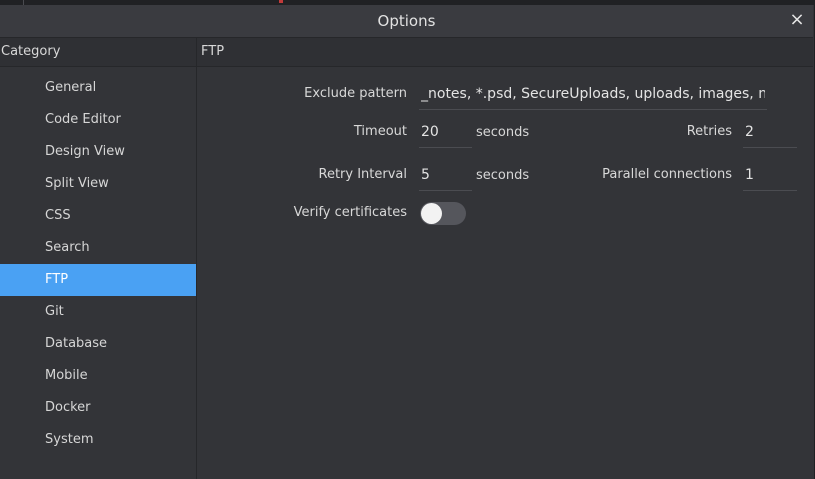  Describe the element at coordinates (709, 131) in the screenshot. I see `retries-label: Retries` at that location.